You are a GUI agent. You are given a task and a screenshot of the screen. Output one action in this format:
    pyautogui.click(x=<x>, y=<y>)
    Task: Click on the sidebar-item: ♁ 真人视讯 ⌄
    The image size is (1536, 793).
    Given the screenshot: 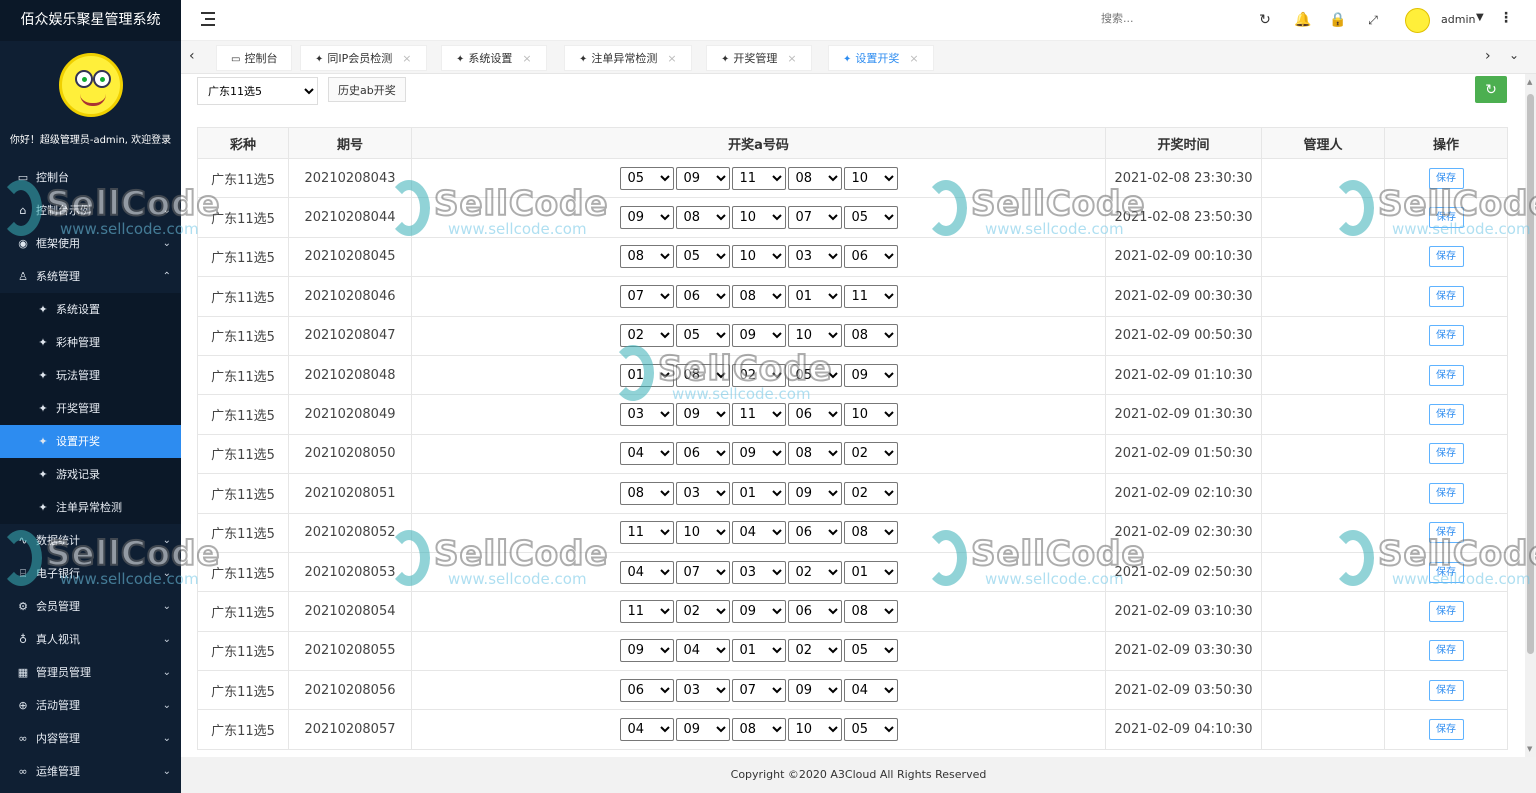 What is the action you would take?
    pyautogui.click(x=90, y=639)
    